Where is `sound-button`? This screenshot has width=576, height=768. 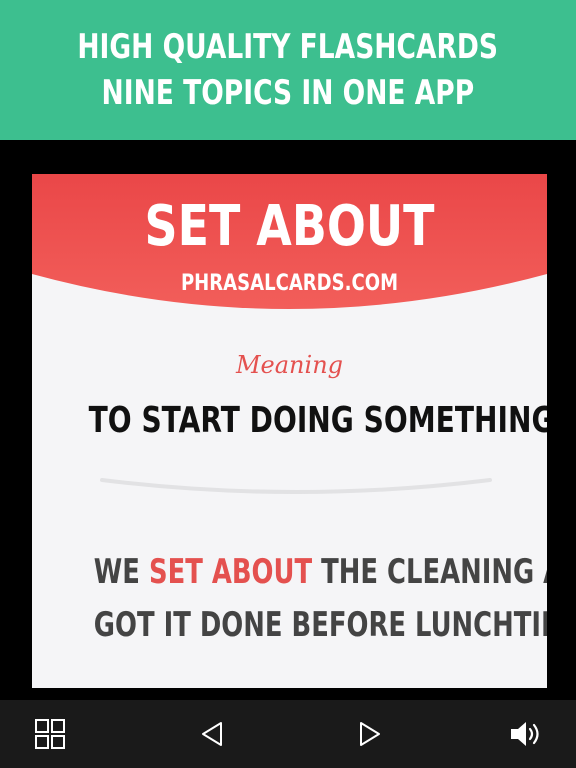
sound-button is located at coordinates (526, 734).